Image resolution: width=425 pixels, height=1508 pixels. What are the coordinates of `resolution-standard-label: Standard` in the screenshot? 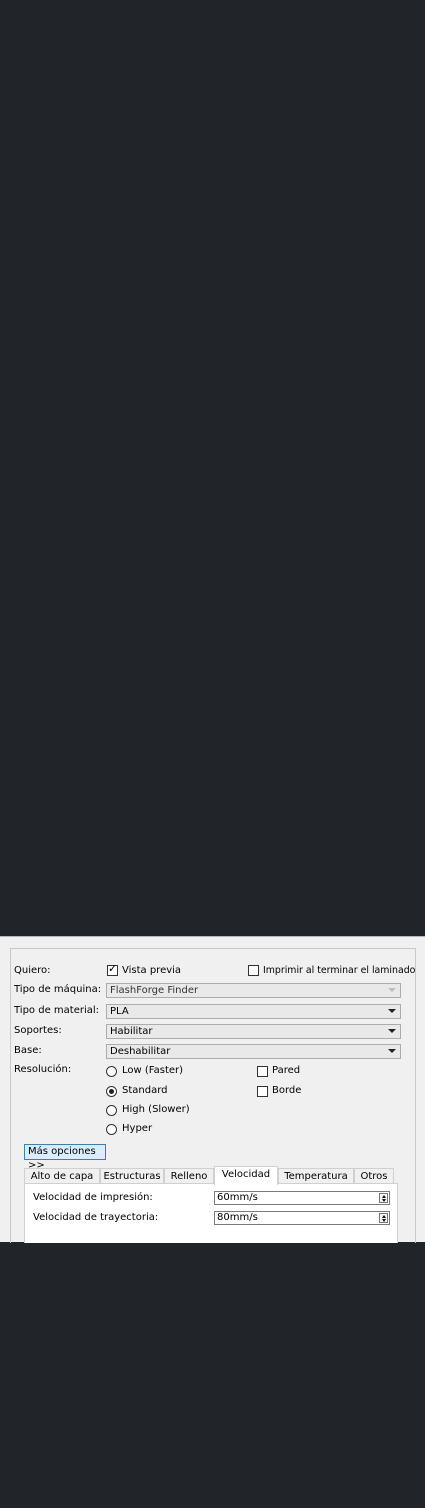 It's located at (145, 1090).